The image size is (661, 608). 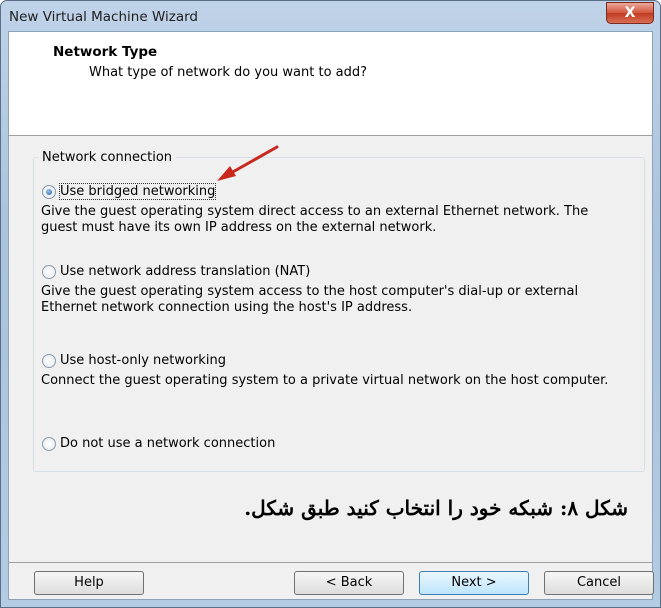 I want to click on window-title: New Virtual Machine Wizard, so click(x=103, y=17).